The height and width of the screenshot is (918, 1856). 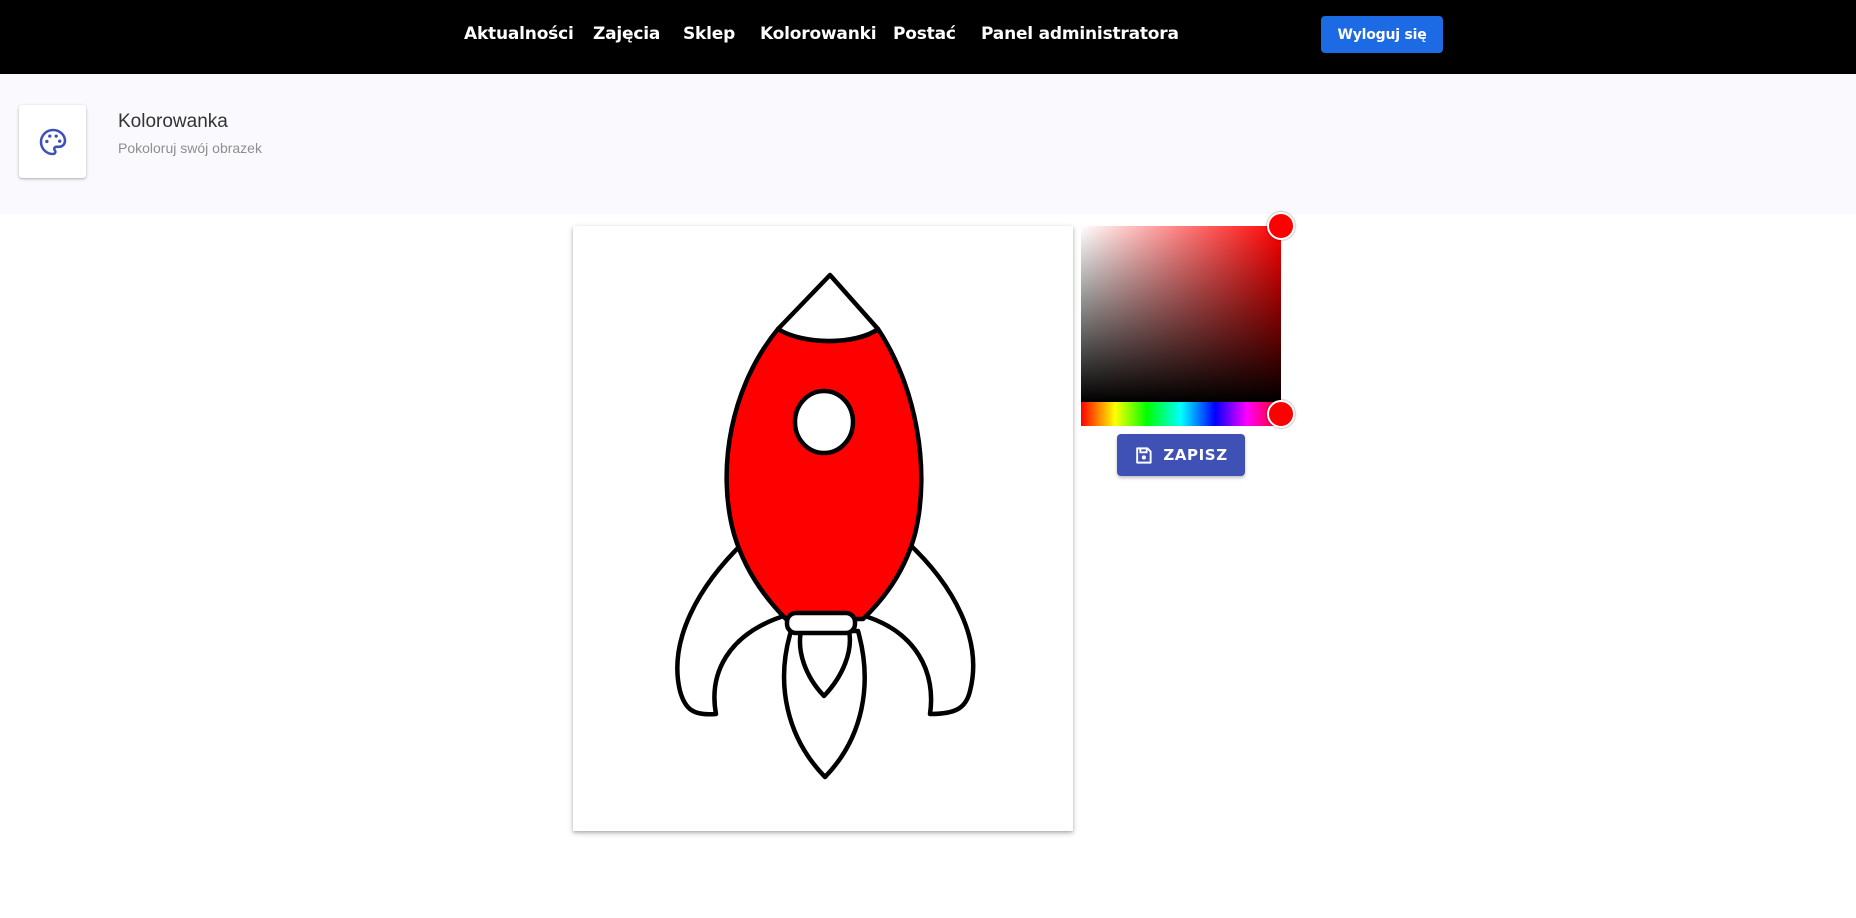 I want to click on save-icon, so click(x=1144, y=455).